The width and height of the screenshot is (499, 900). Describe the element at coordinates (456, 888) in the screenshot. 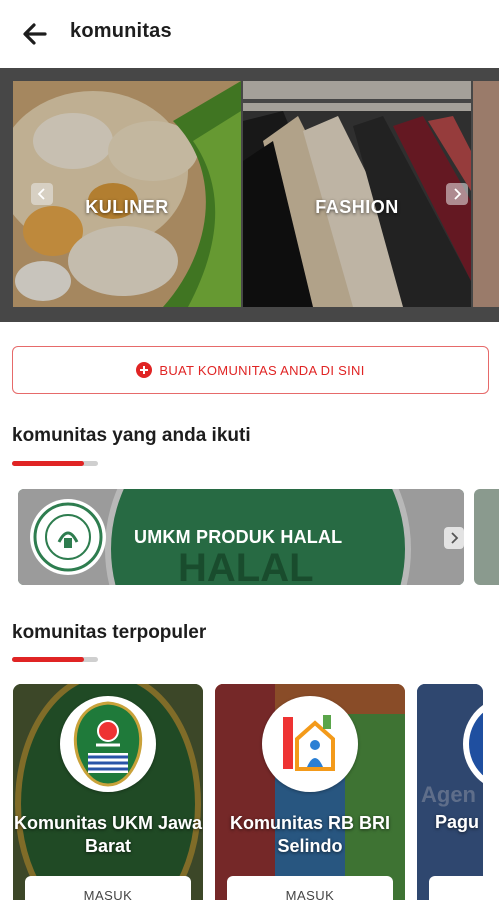

I see `masuk-button` at that location.